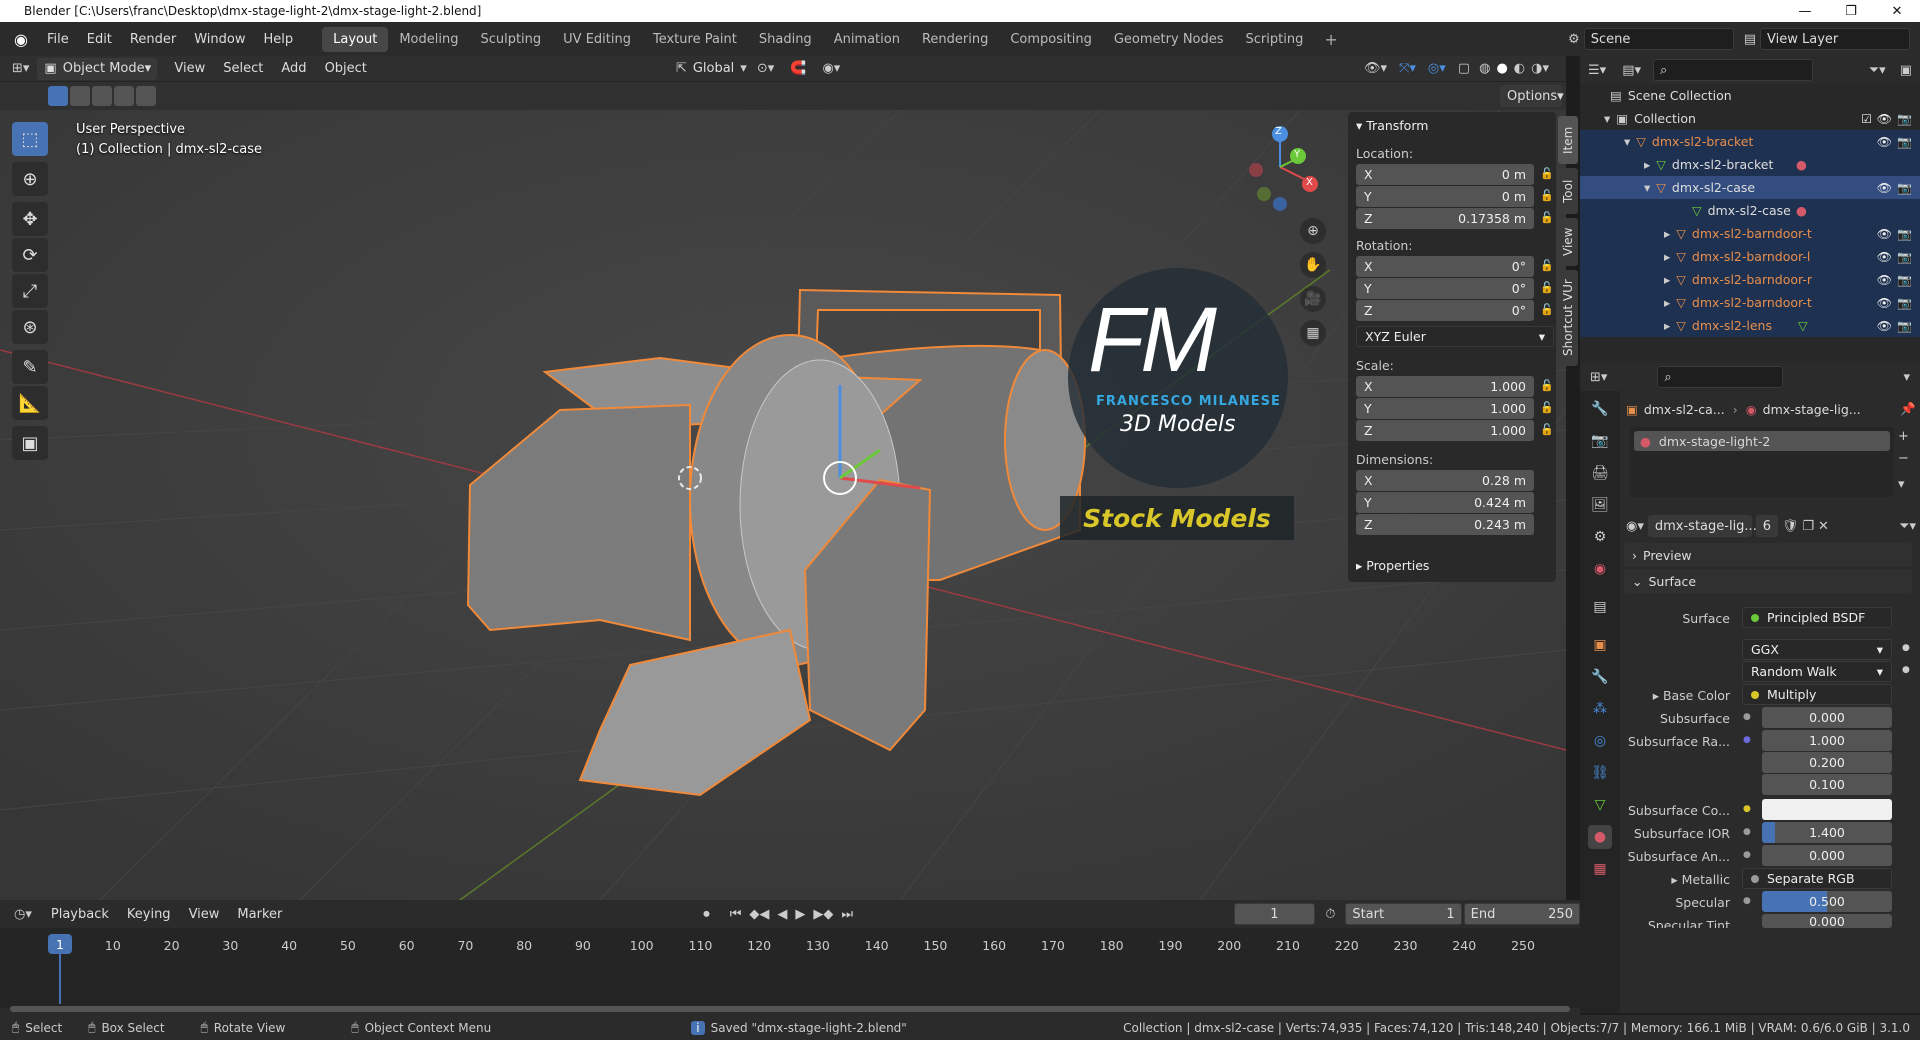 The width and height of the screenshot is (1920, 1040). What do you see at coordinates (1313, 333) in the screenshot?
I see `perspective-toggle-icon: ▦` at bounding box center [1313, 333].